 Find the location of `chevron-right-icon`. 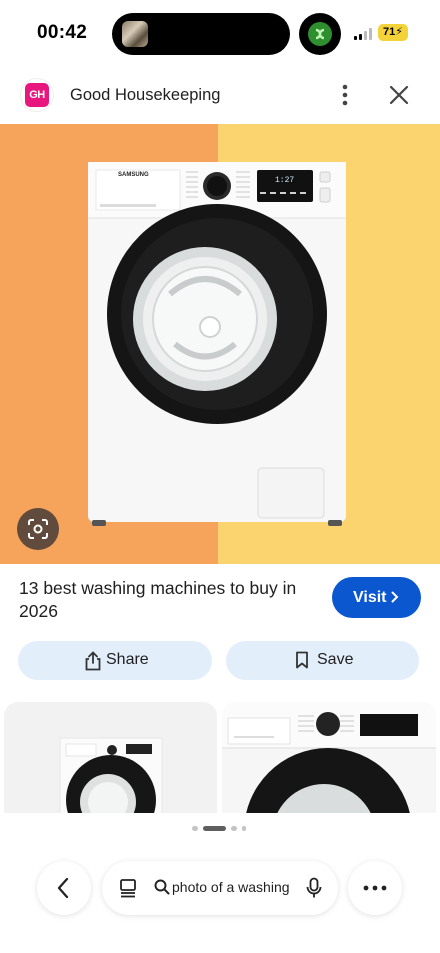

chevron-right-icon is located at coordinates (395, 597).